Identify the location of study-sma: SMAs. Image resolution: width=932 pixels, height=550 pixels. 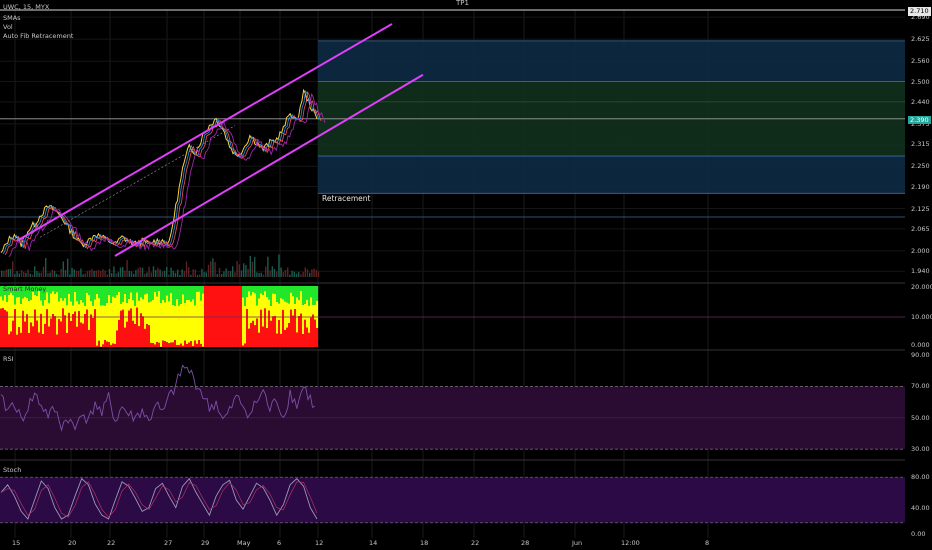
(12, 18).